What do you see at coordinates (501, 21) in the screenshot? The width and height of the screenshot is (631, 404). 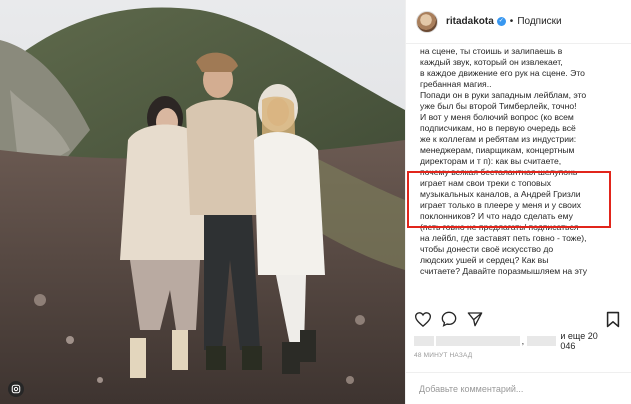 I see `verified-badge-icon: ✓` at bounding box center [501, 21].